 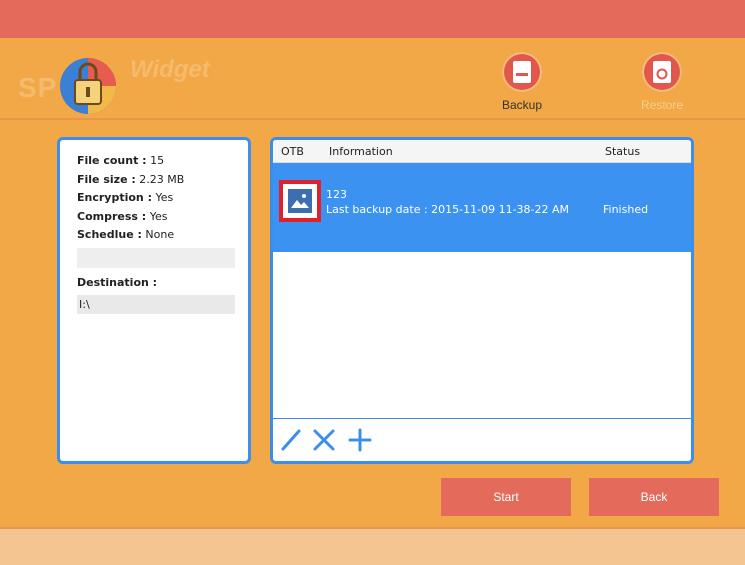 What do you see at coordinates (360, 440) in the screenshot?
I see `add-icon` at bounding box center [360, 440].